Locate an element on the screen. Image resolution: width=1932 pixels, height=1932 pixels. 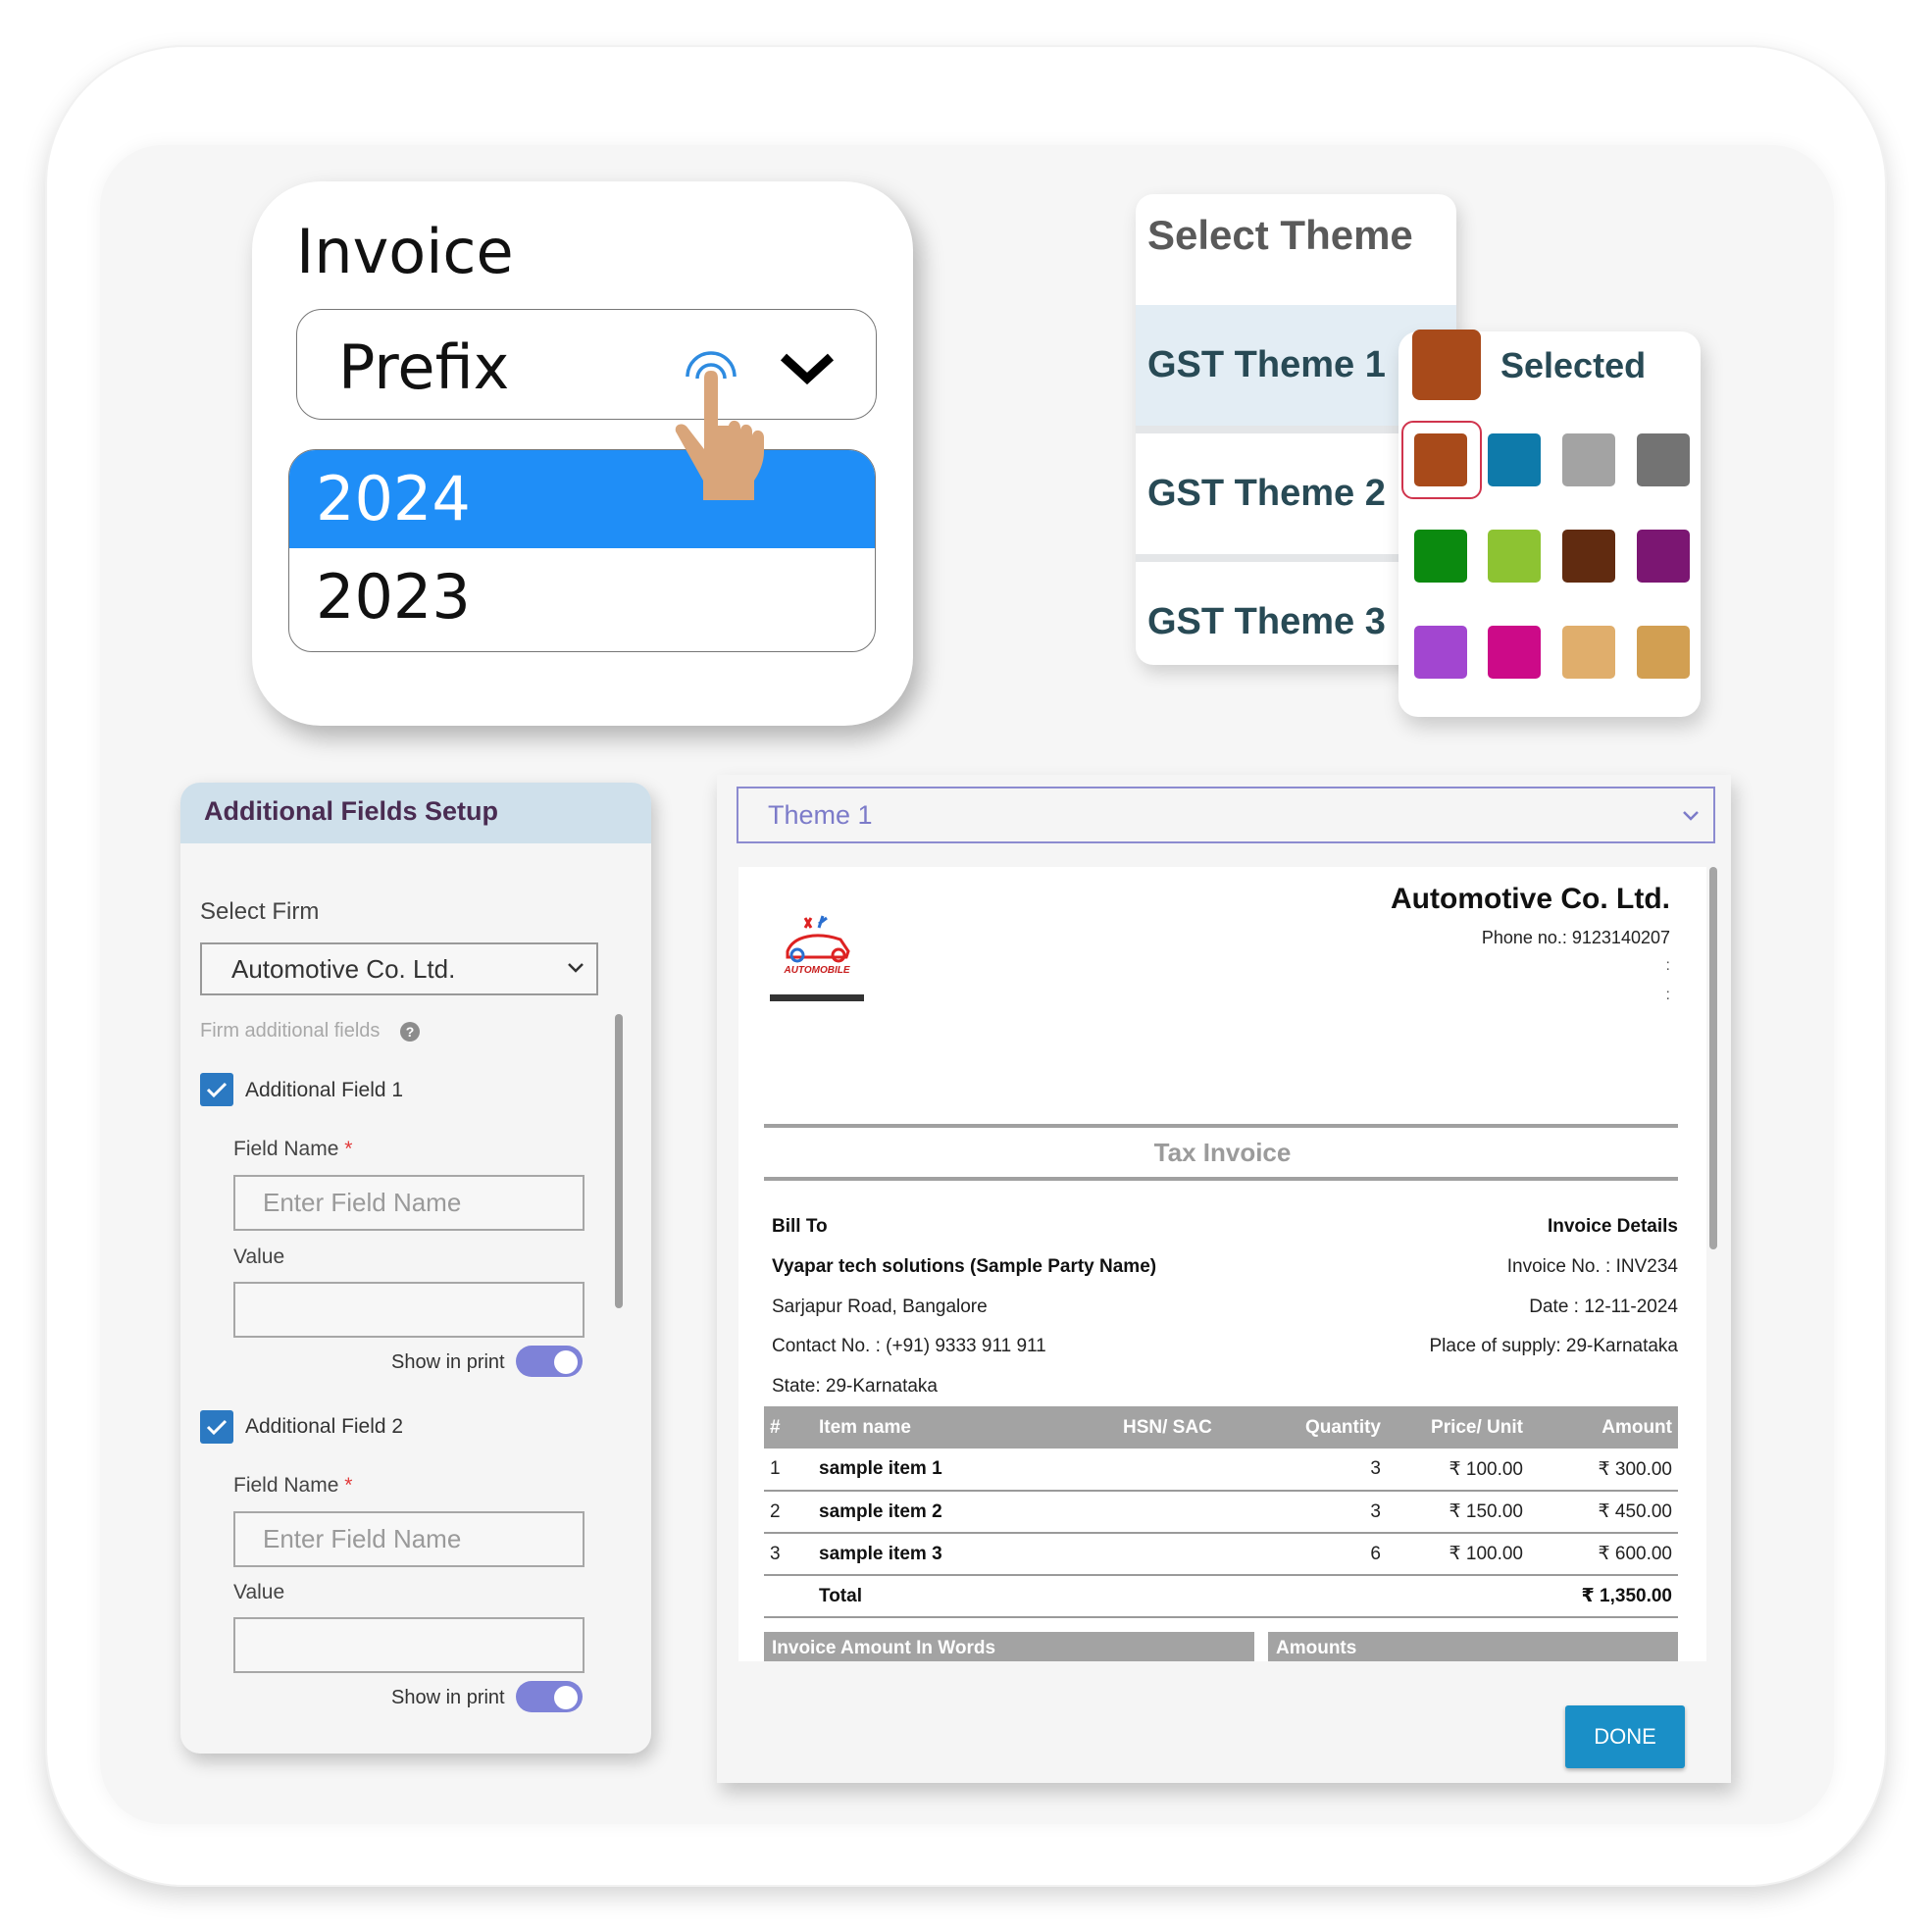
item-name-cell: sample item 3 is located at coordinates (965, 1554).